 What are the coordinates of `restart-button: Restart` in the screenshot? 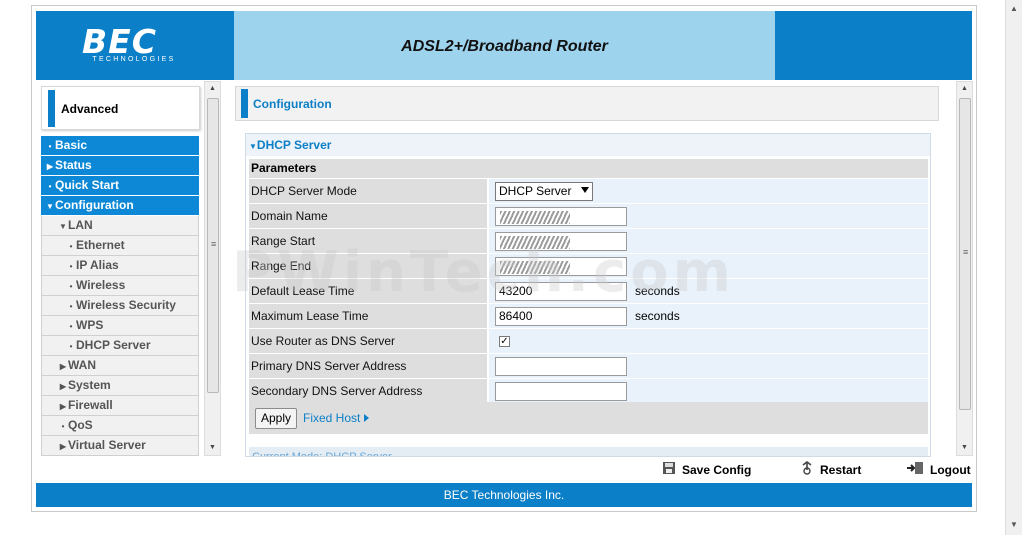 It's located at (830, 470).